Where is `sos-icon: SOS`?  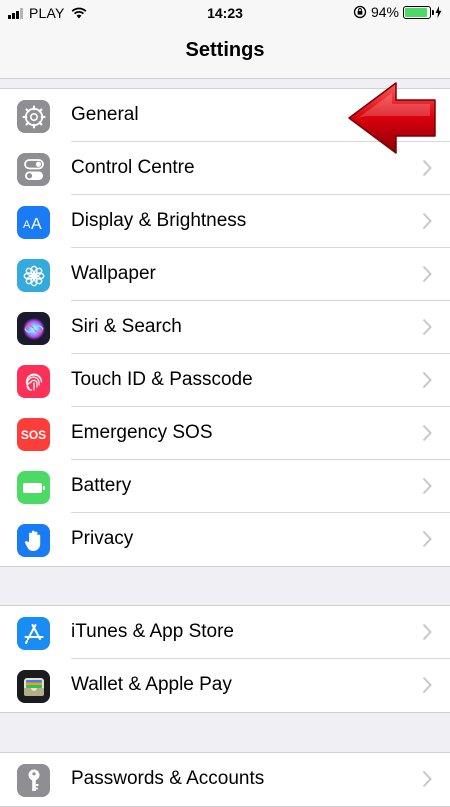 sos-icon: SOS is located at coordinates (33, 434).